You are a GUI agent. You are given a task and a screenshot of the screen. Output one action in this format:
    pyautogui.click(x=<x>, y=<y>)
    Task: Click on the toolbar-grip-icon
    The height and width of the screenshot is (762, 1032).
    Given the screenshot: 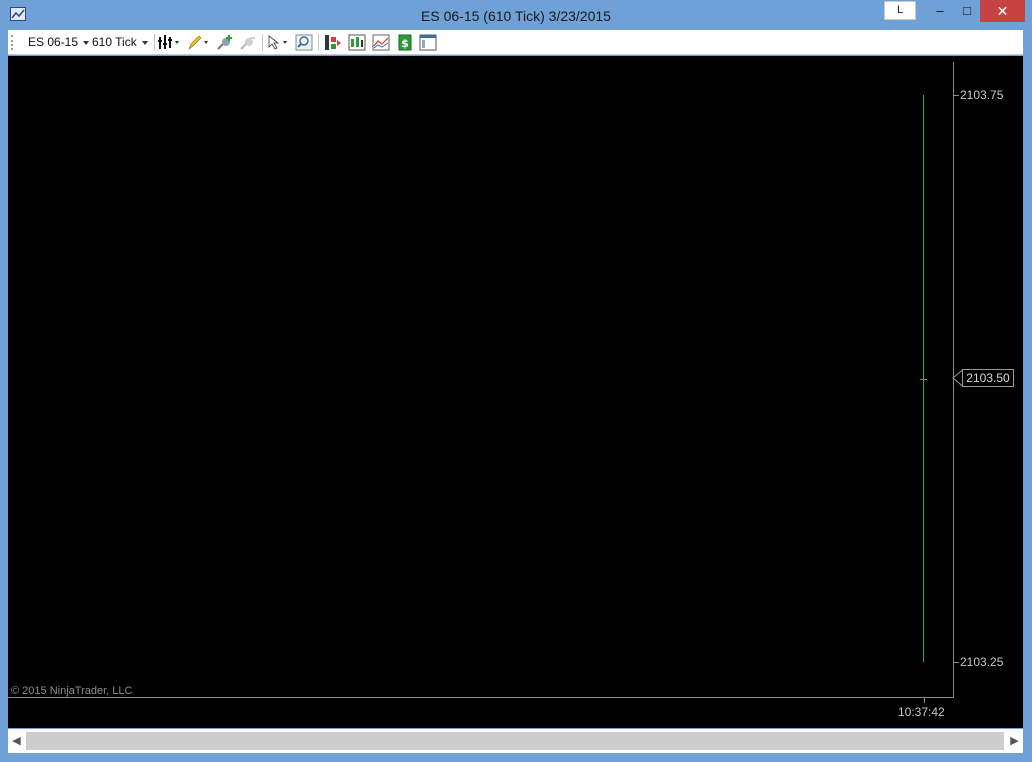 What is the action you would take?
    pyautogui.click(x=13, y=42)
    